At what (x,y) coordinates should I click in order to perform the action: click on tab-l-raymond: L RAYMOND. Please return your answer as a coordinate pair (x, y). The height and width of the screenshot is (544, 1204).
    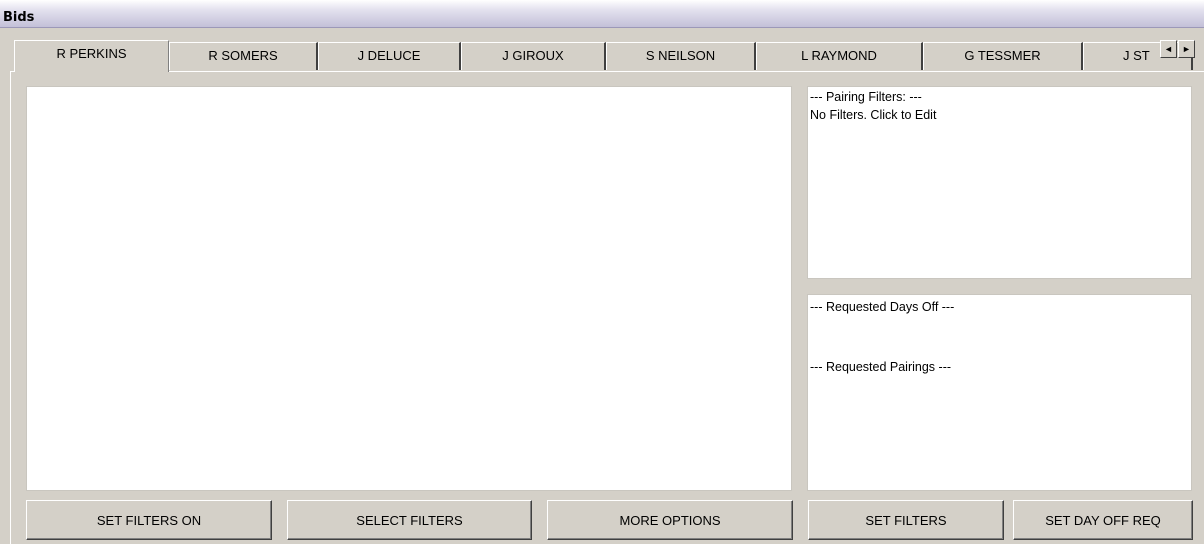
    Looking at the image, I should click on (839, 56).